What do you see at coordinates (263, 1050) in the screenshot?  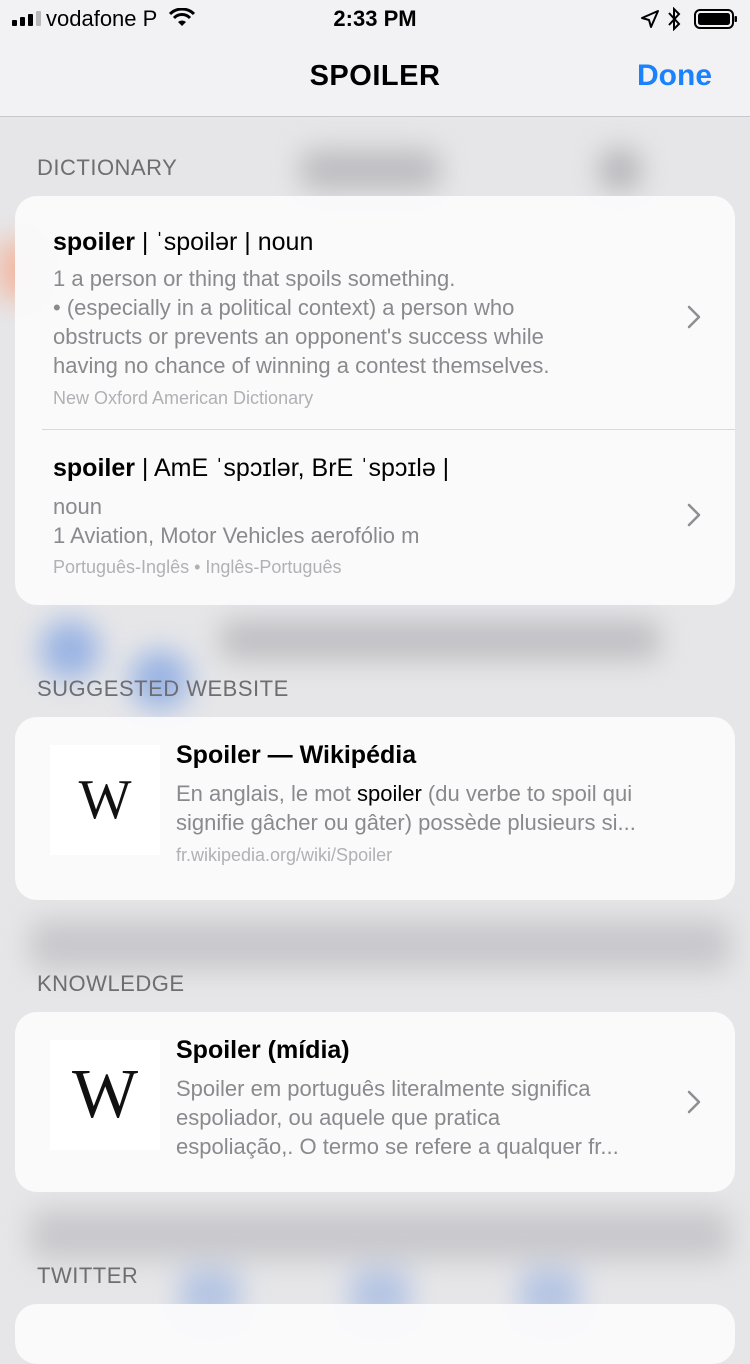 I see `knowledge-title: Spoiler (mídia)` at bounding box center [263, 1050].